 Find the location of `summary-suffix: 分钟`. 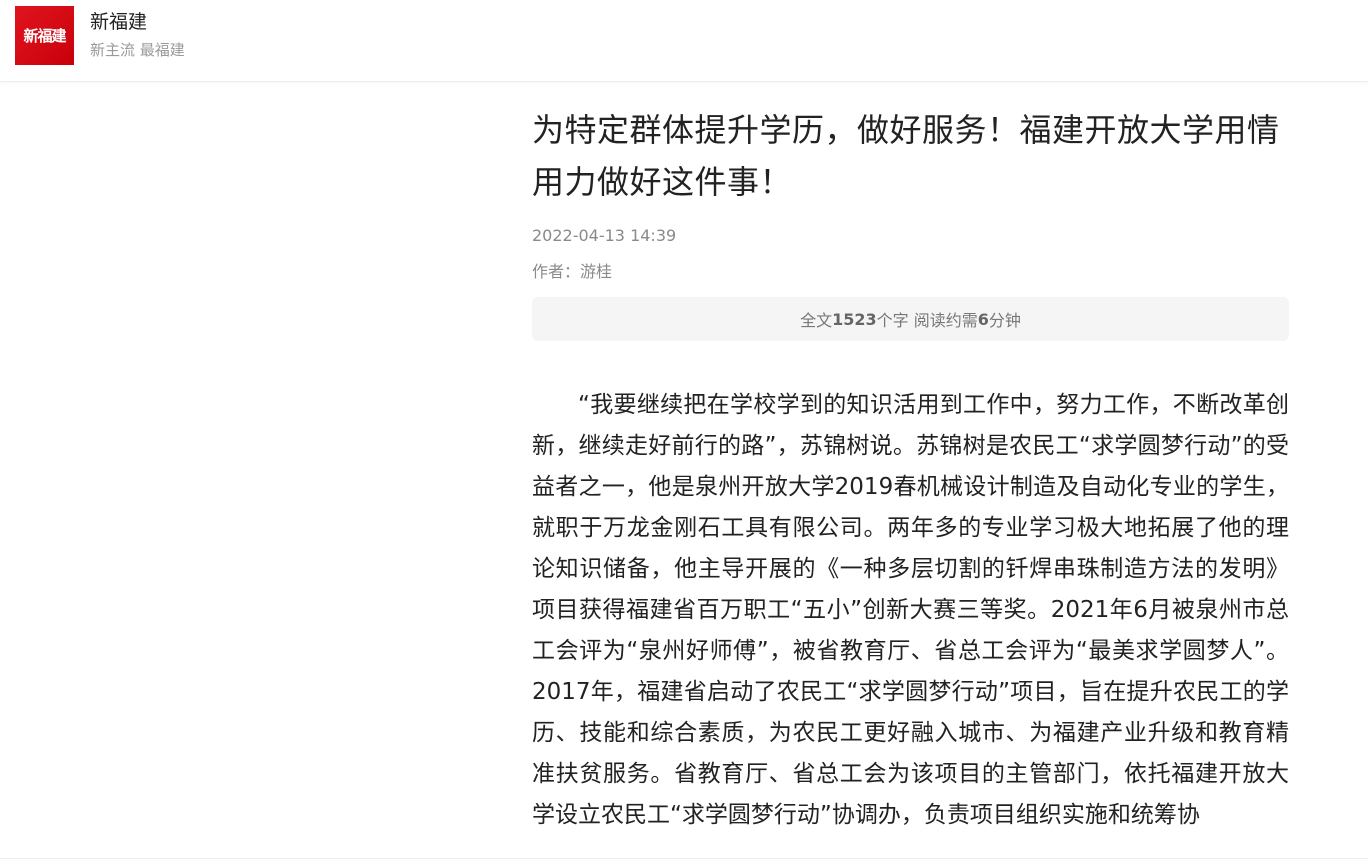

summary-suffix: 分钟 is located at coordinates (1004, 320).